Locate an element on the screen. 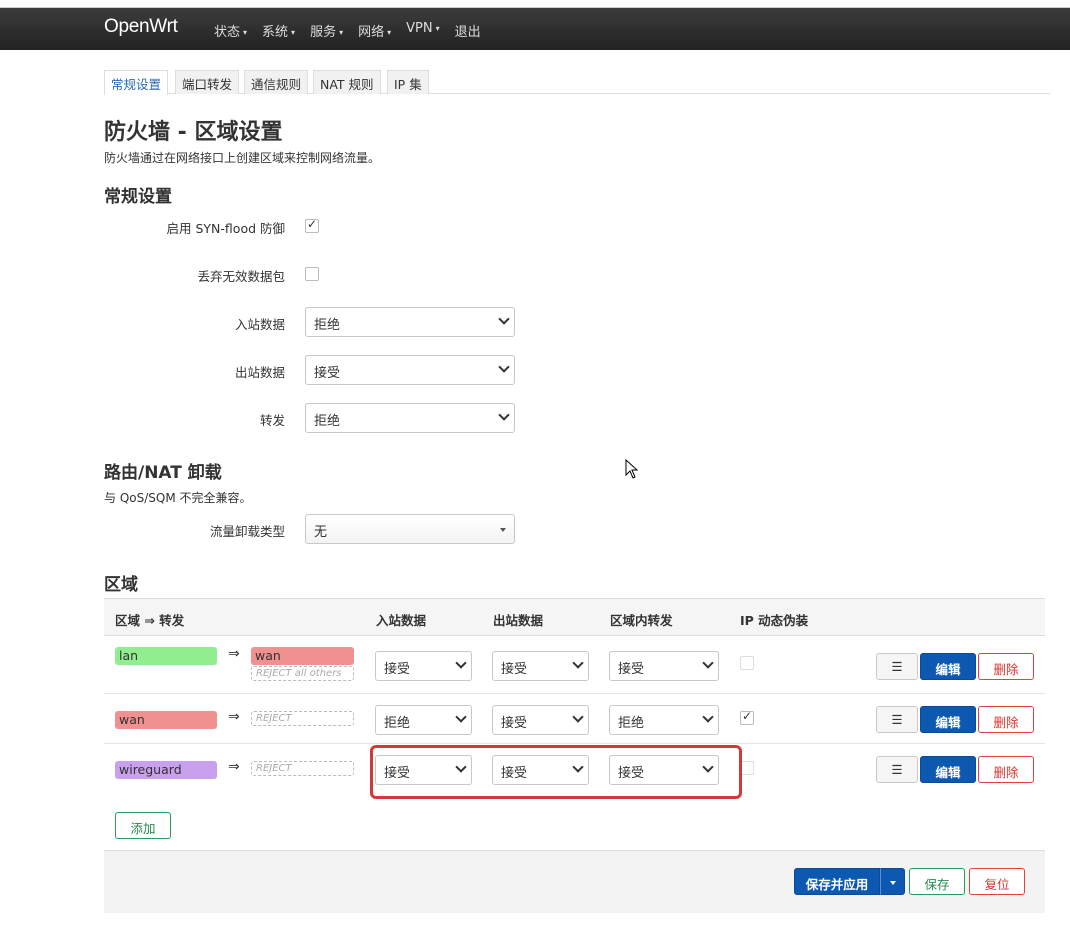 Image resolution: width=1070 pixels, height=926 pixels. page-title: 防火墙 - 区域设置 is located at coordinates (193, 132).